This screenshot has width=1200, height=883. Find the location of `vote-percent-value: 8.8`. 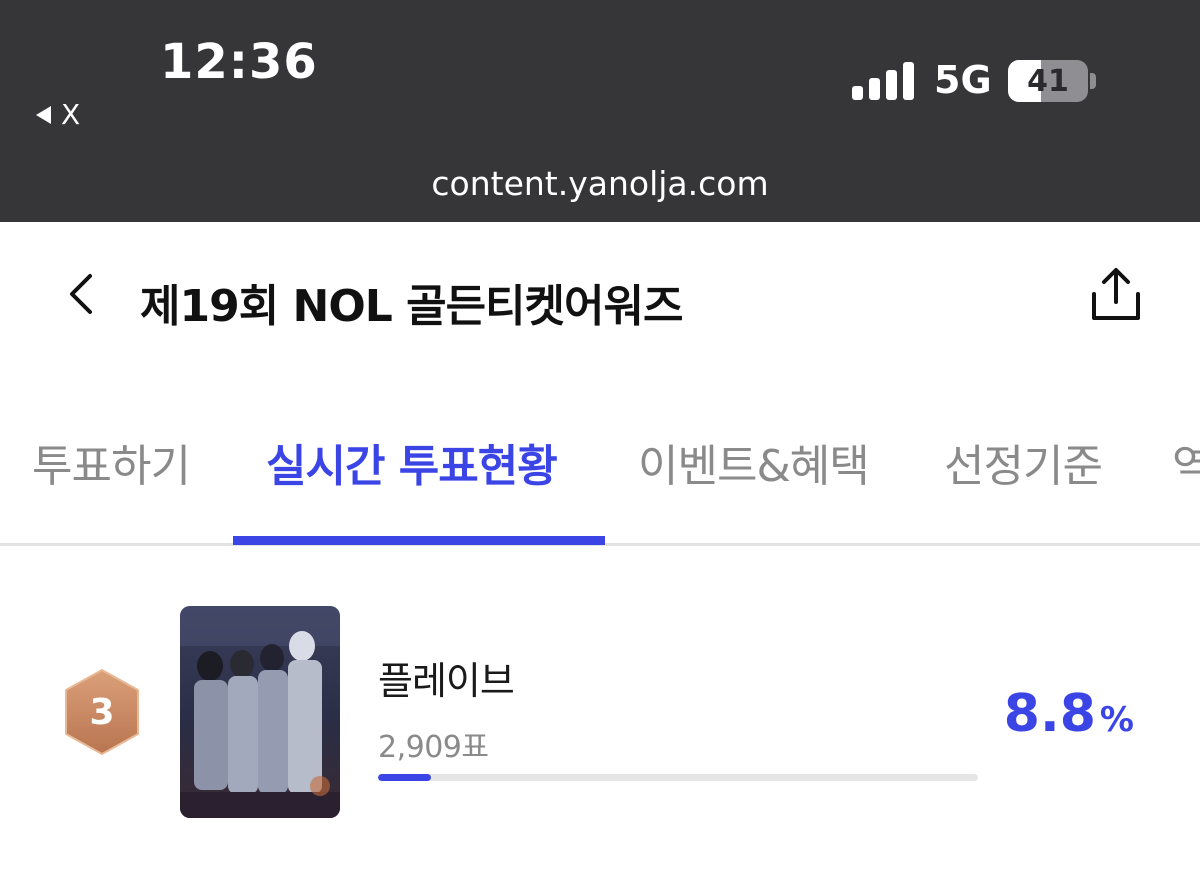

vote-percent-value: 8.8 is located at coordinates (1049, 714).